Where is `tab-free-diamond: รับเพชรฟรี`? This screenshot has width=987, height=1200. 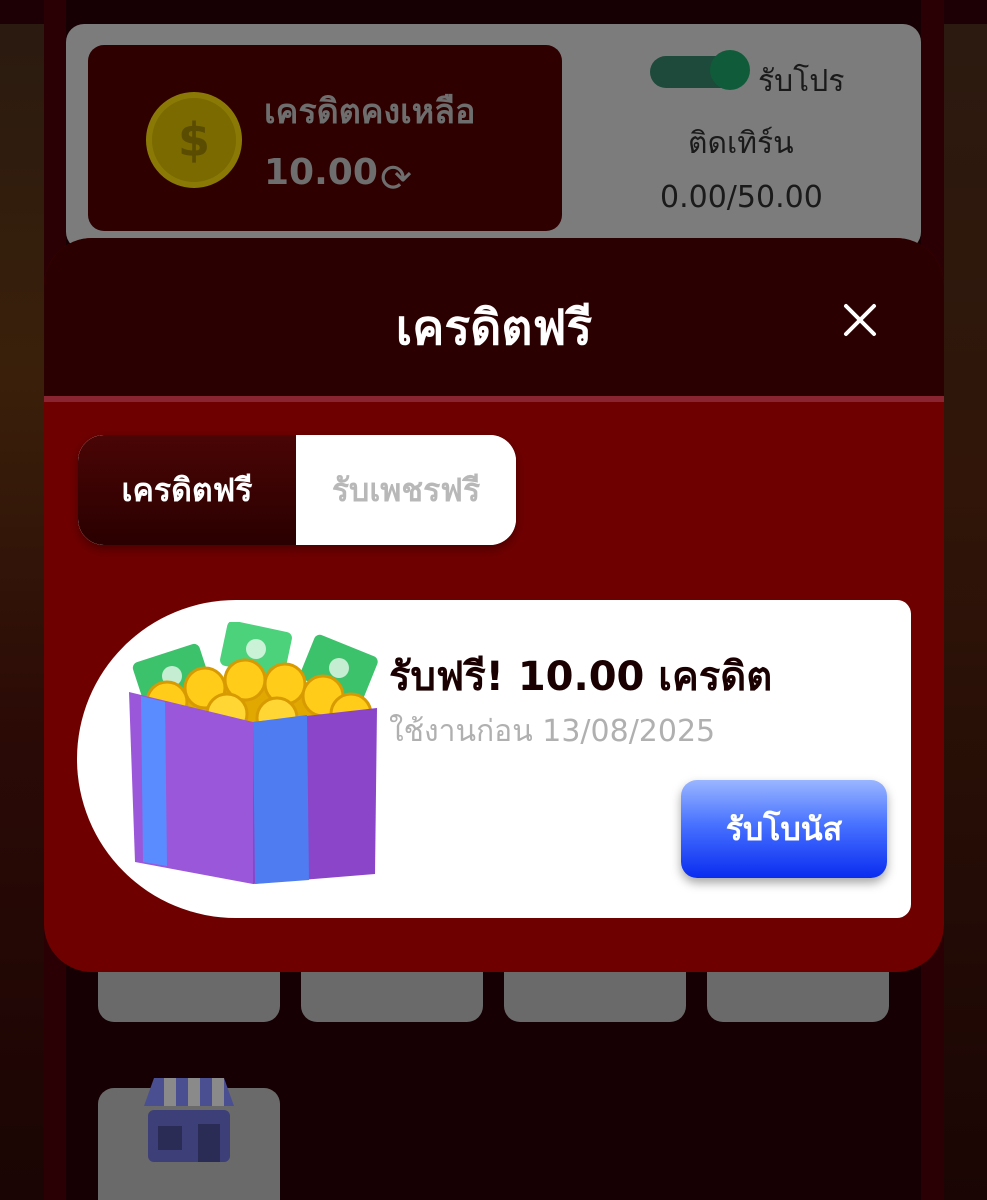 tab-free-diamond: รับเพชรฟรี is located at coordinates (406, 490).